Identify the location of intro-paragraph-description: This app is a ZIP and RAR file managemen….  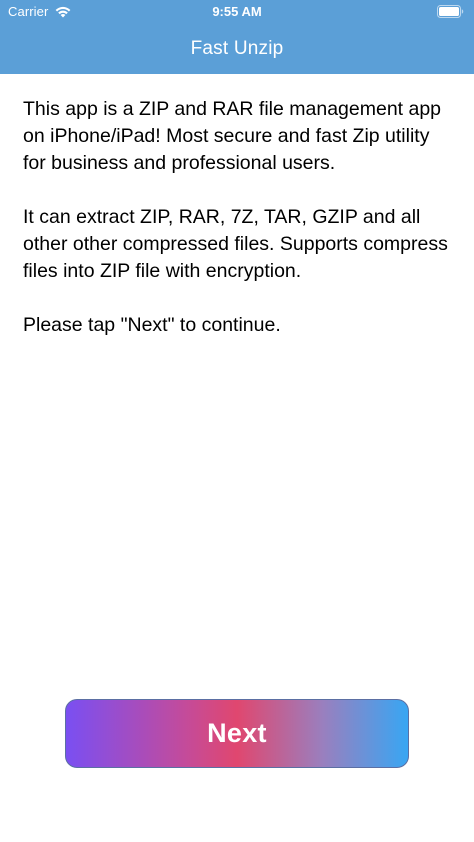
(232, 136).